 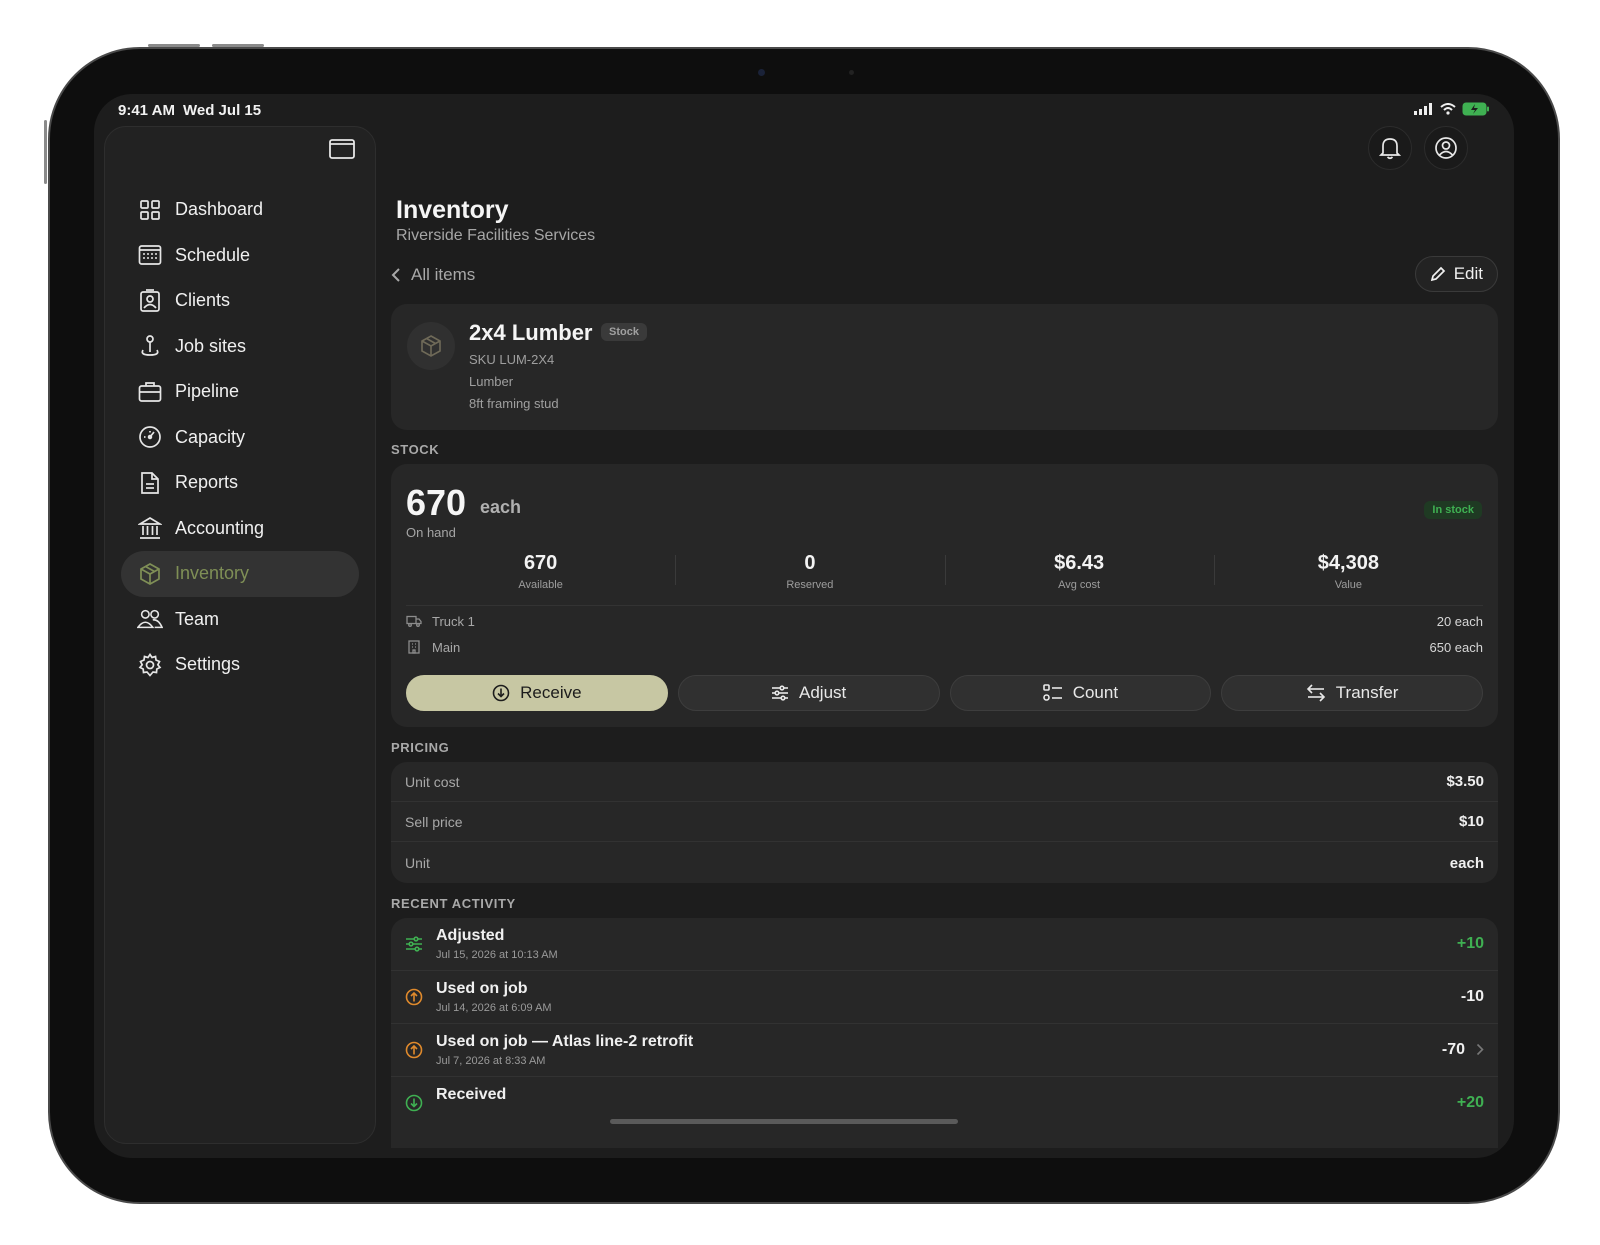 What do you see at coordinates (174, 45) in the screenshot?
I see `volume-up-button` at bounding box center [174, 45].